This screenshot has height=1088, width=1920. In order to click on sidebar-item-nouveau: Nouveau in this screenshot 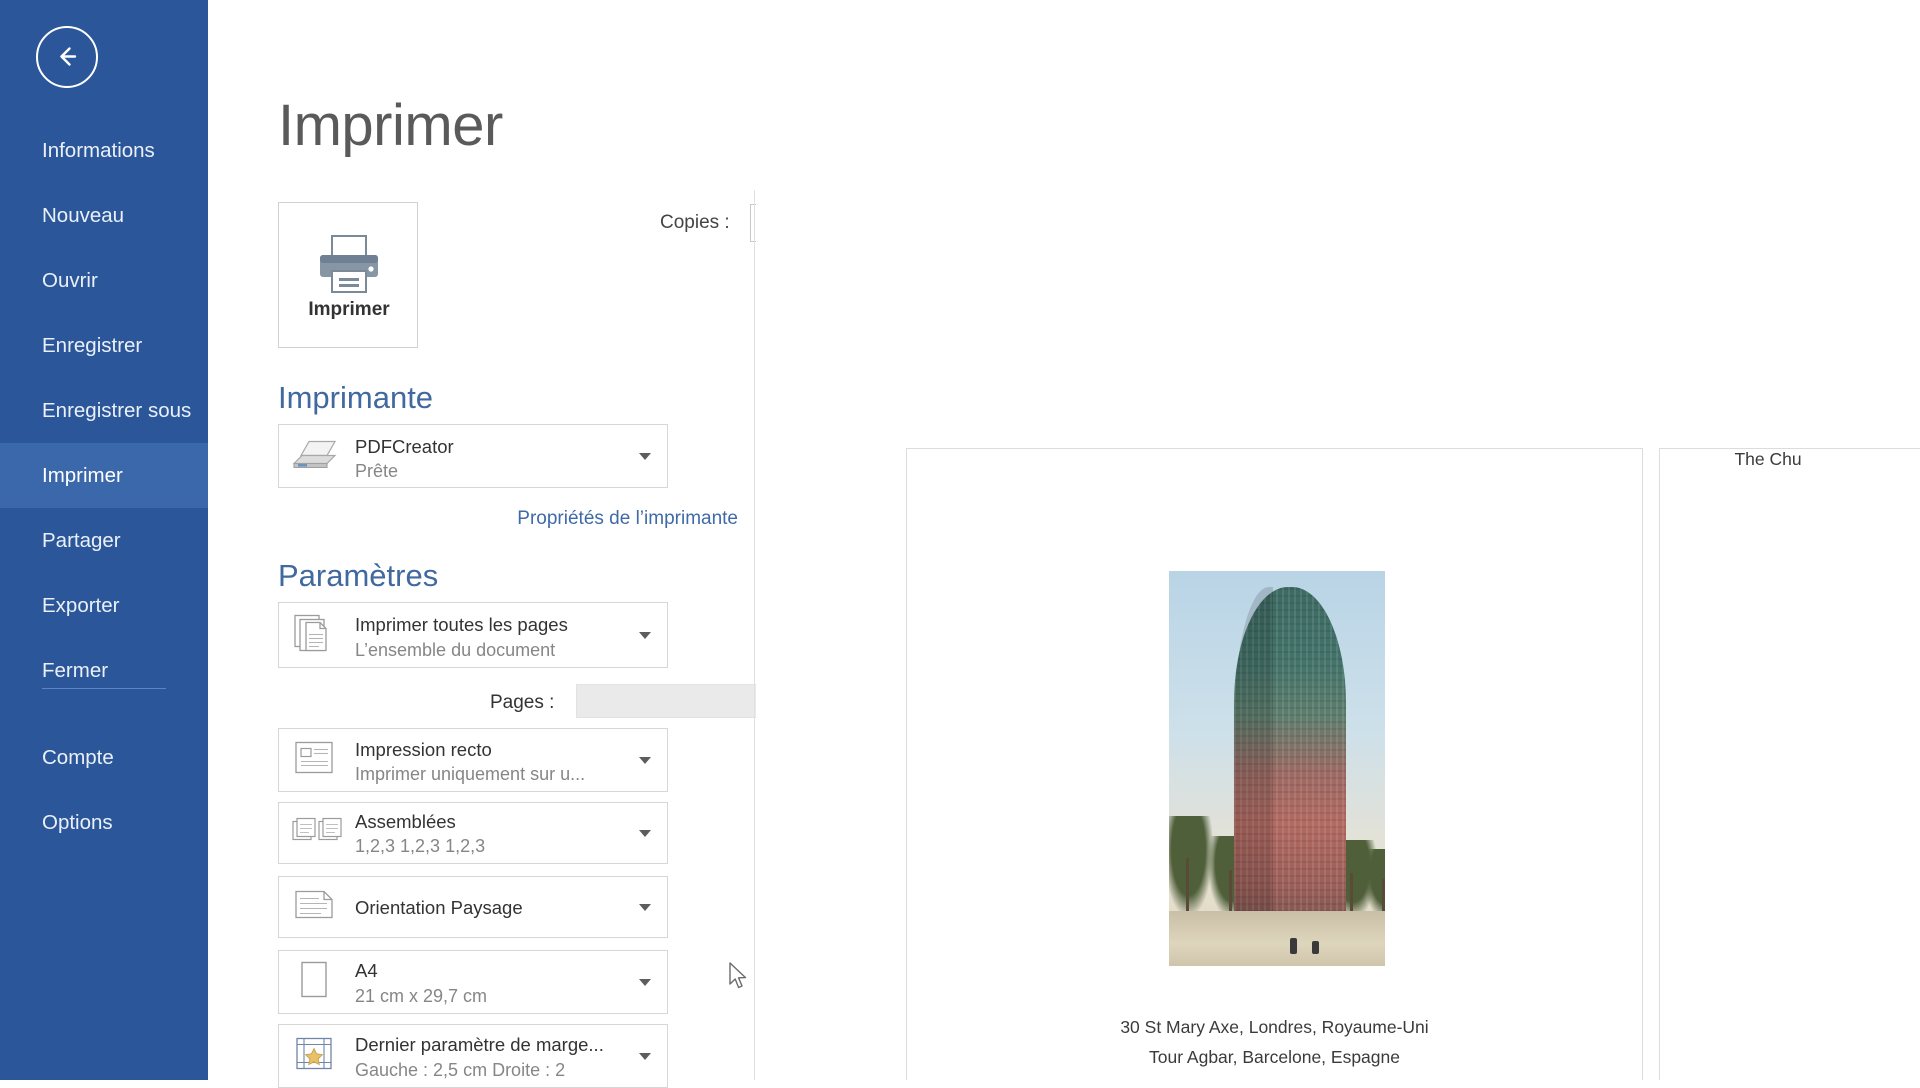, I will do `click(104, 215)`.